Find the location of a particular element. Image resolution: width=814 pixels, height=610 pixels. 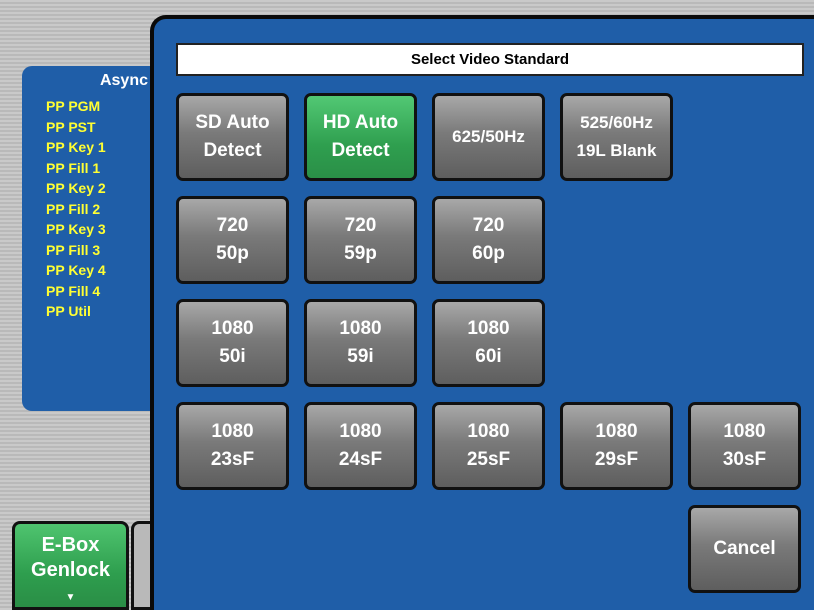

sd-auto-detect-button: SD Auto Detect is located at coordinates (232, 137).